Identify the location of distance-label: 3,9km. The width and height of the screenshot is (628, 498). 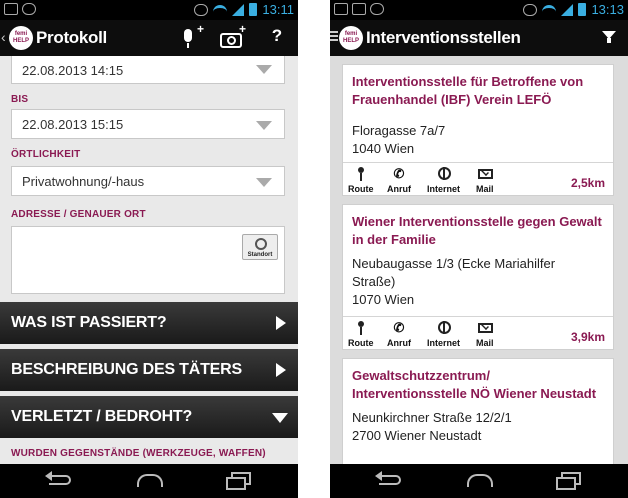
(587, 337).